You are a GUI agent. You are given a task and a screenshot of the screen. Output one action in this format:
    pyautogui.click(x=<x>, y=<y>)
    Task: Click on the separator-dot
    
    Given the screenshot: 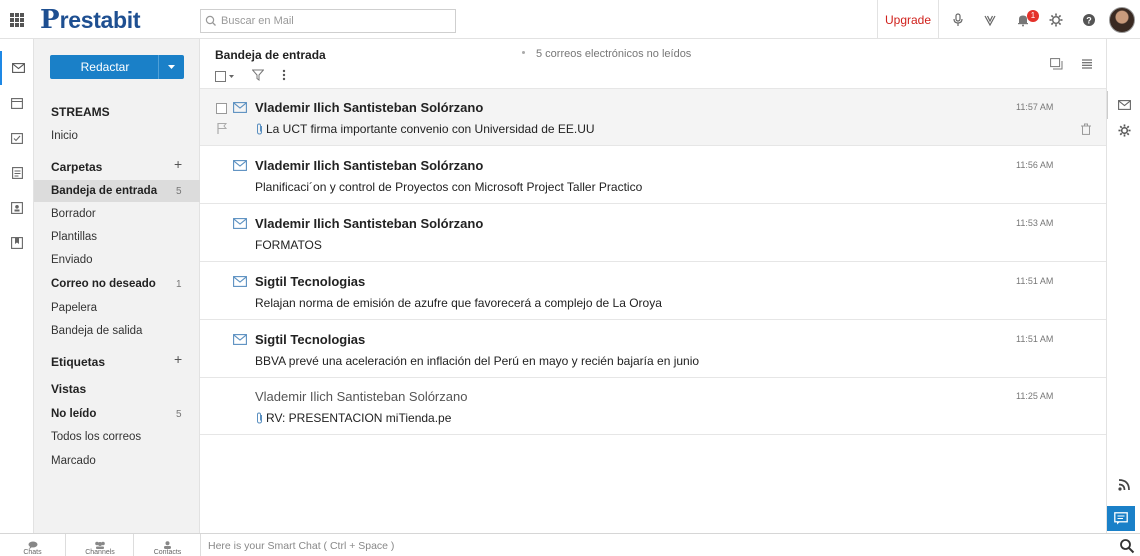 What is the action you would take?
    pyautogui.click(x=523, y=52)
    